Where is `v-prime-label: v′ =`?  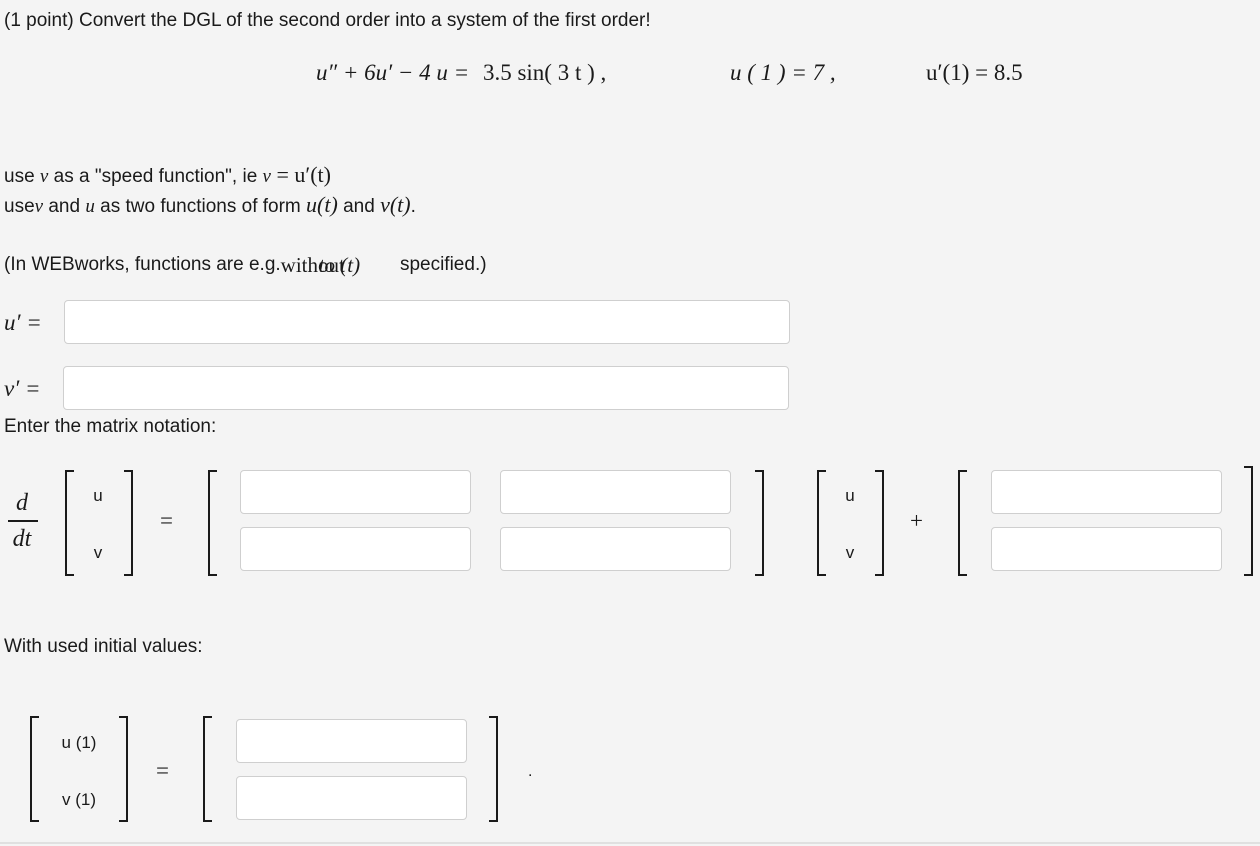
v-prime-label: v′ = is located at coordinates (22, 388).